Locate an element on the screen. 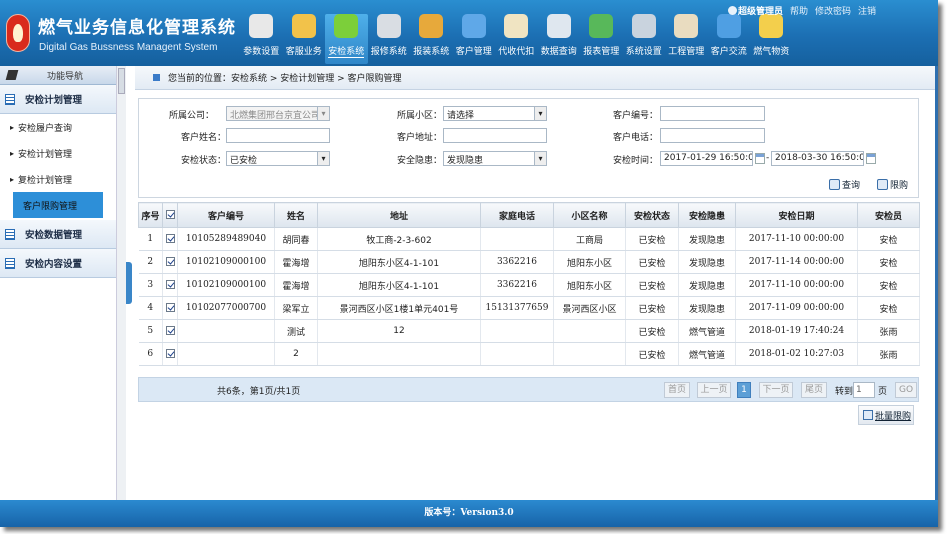 The image size is (947, 534). current-user: 超级管理员 is located at coordinates (755, 10).